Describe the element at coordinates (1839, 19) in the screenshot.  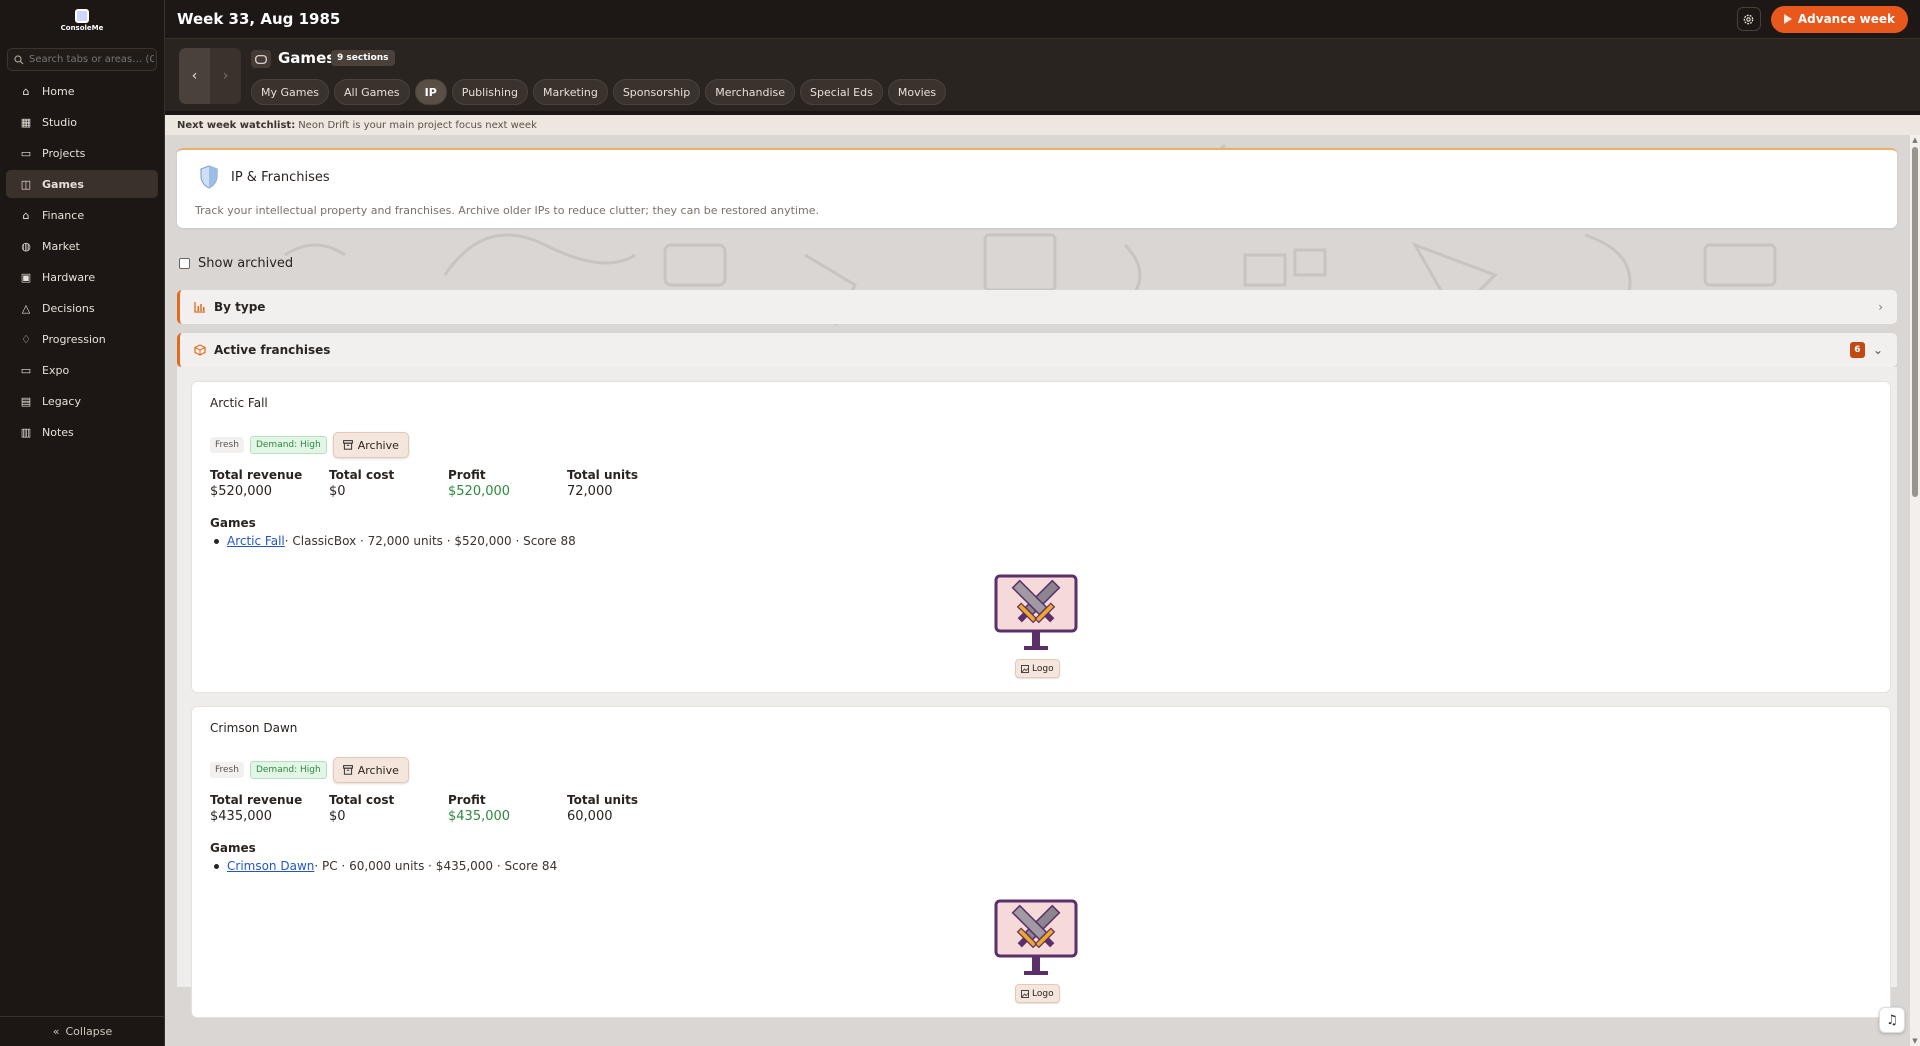
I see `advance-week-button: Advance week` at that location.